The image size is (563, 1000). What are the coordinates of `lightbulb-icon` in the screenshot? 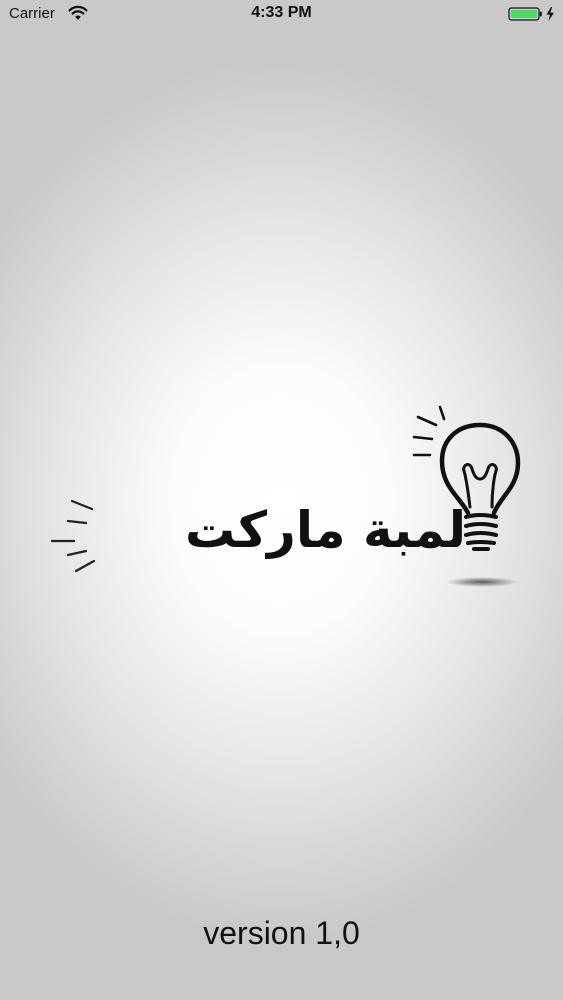 It's located at (466, 496).